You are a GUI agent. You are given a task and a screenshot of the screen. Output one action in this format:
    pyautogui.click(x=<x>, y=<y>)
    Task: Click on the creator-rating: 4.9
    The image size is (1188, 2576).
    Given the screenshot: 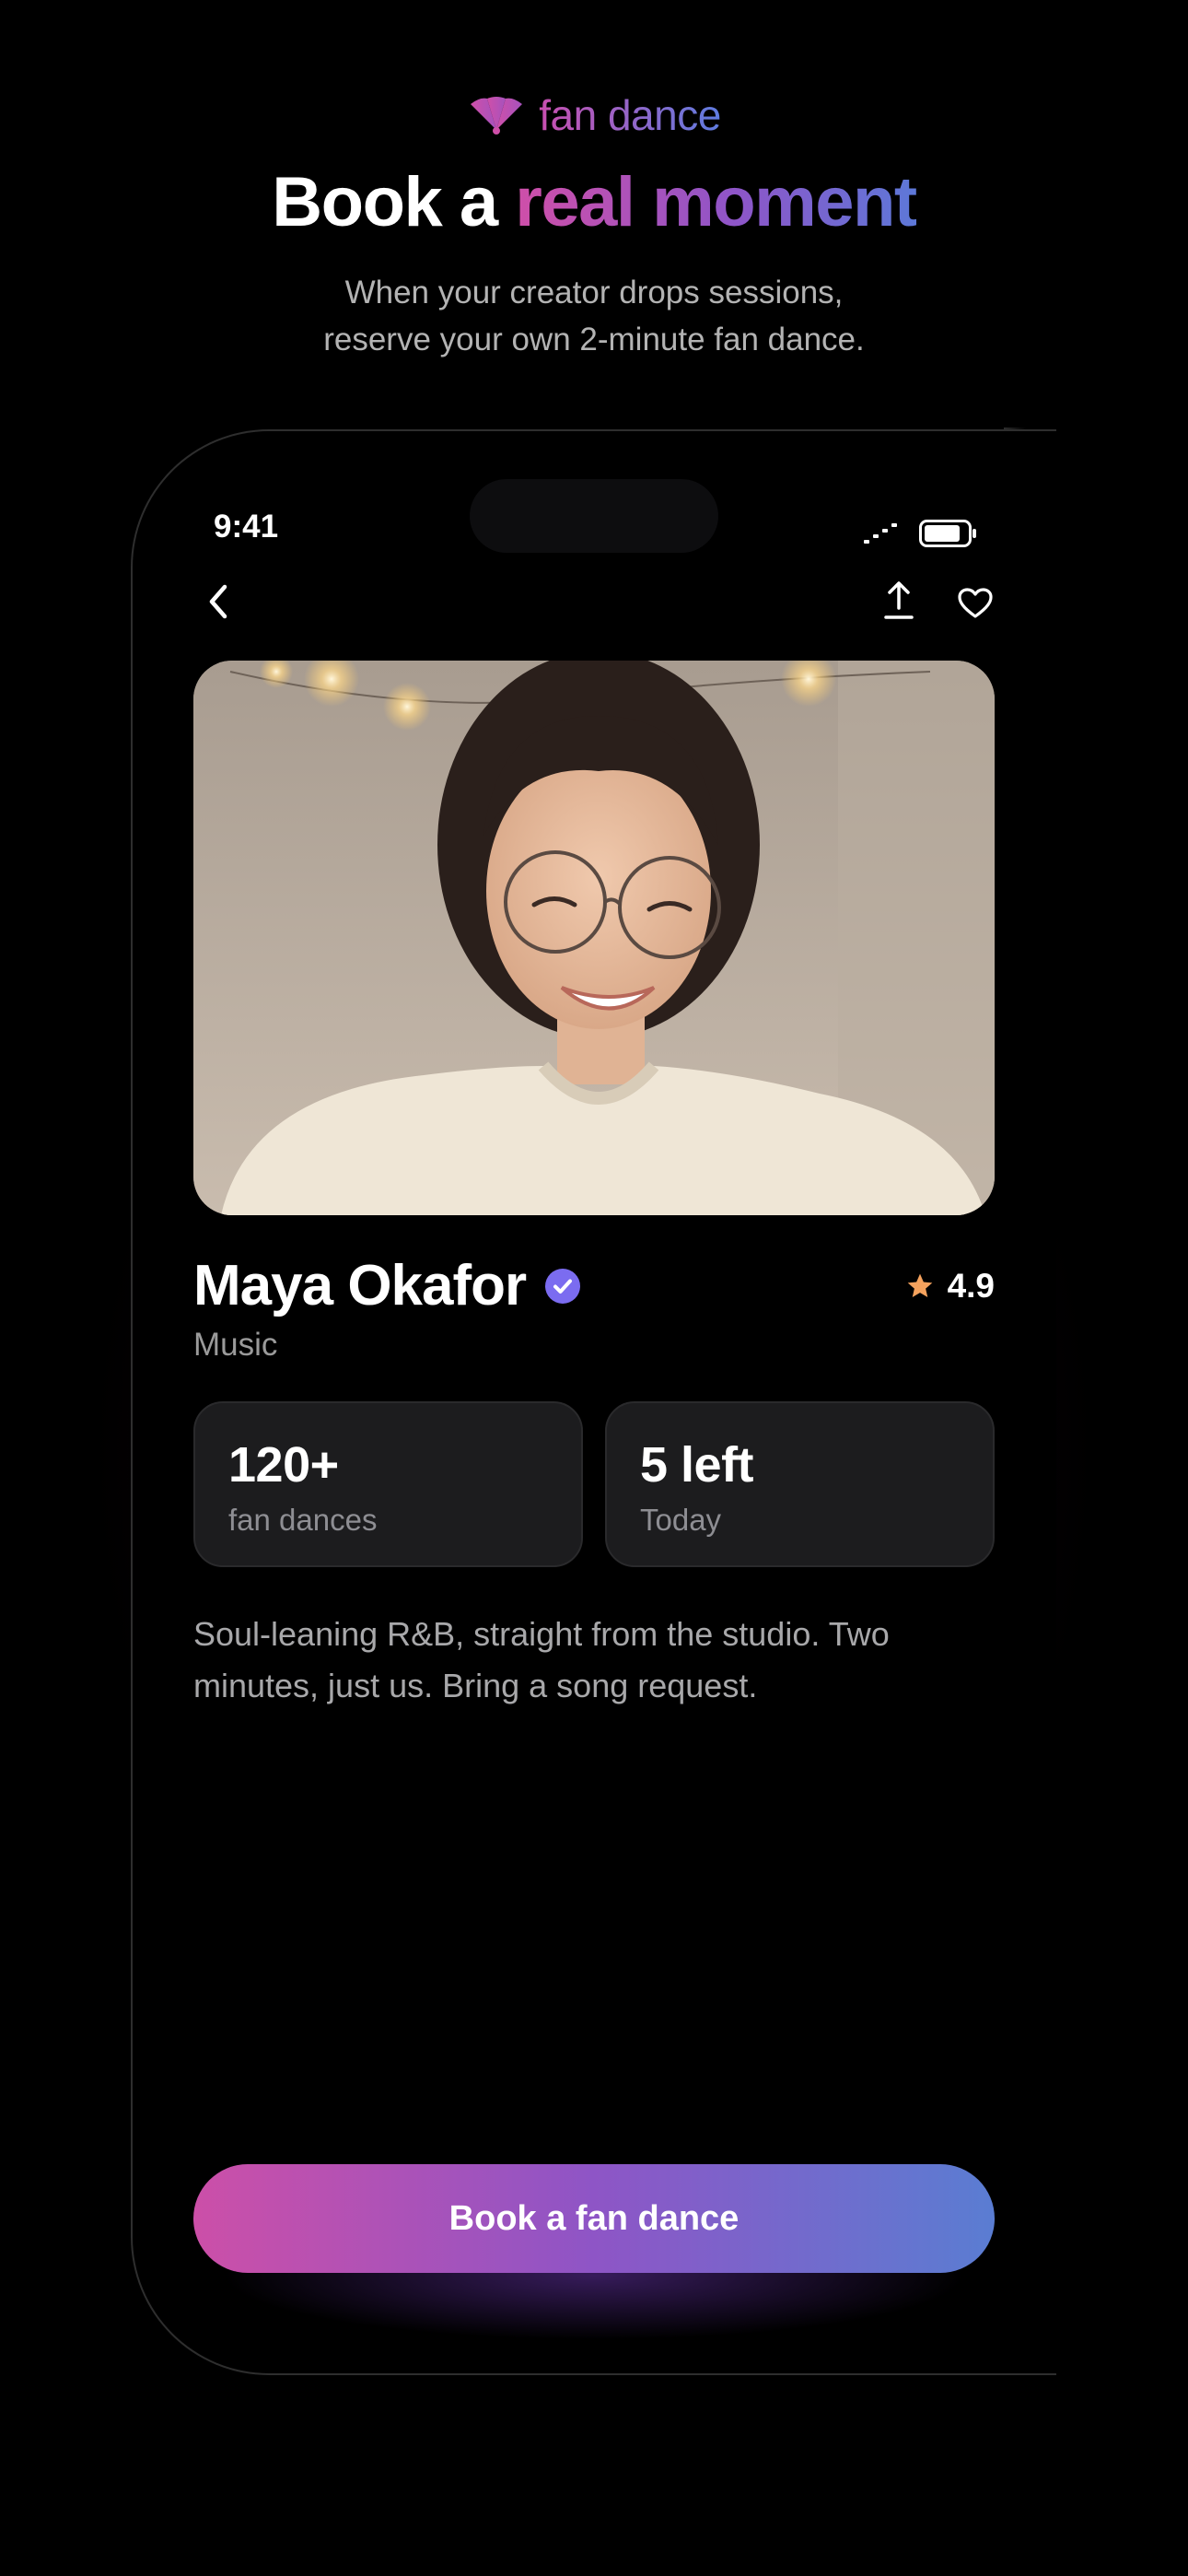 What is the action you would take?
    pyautogui.click(x=950, y=1286)
    